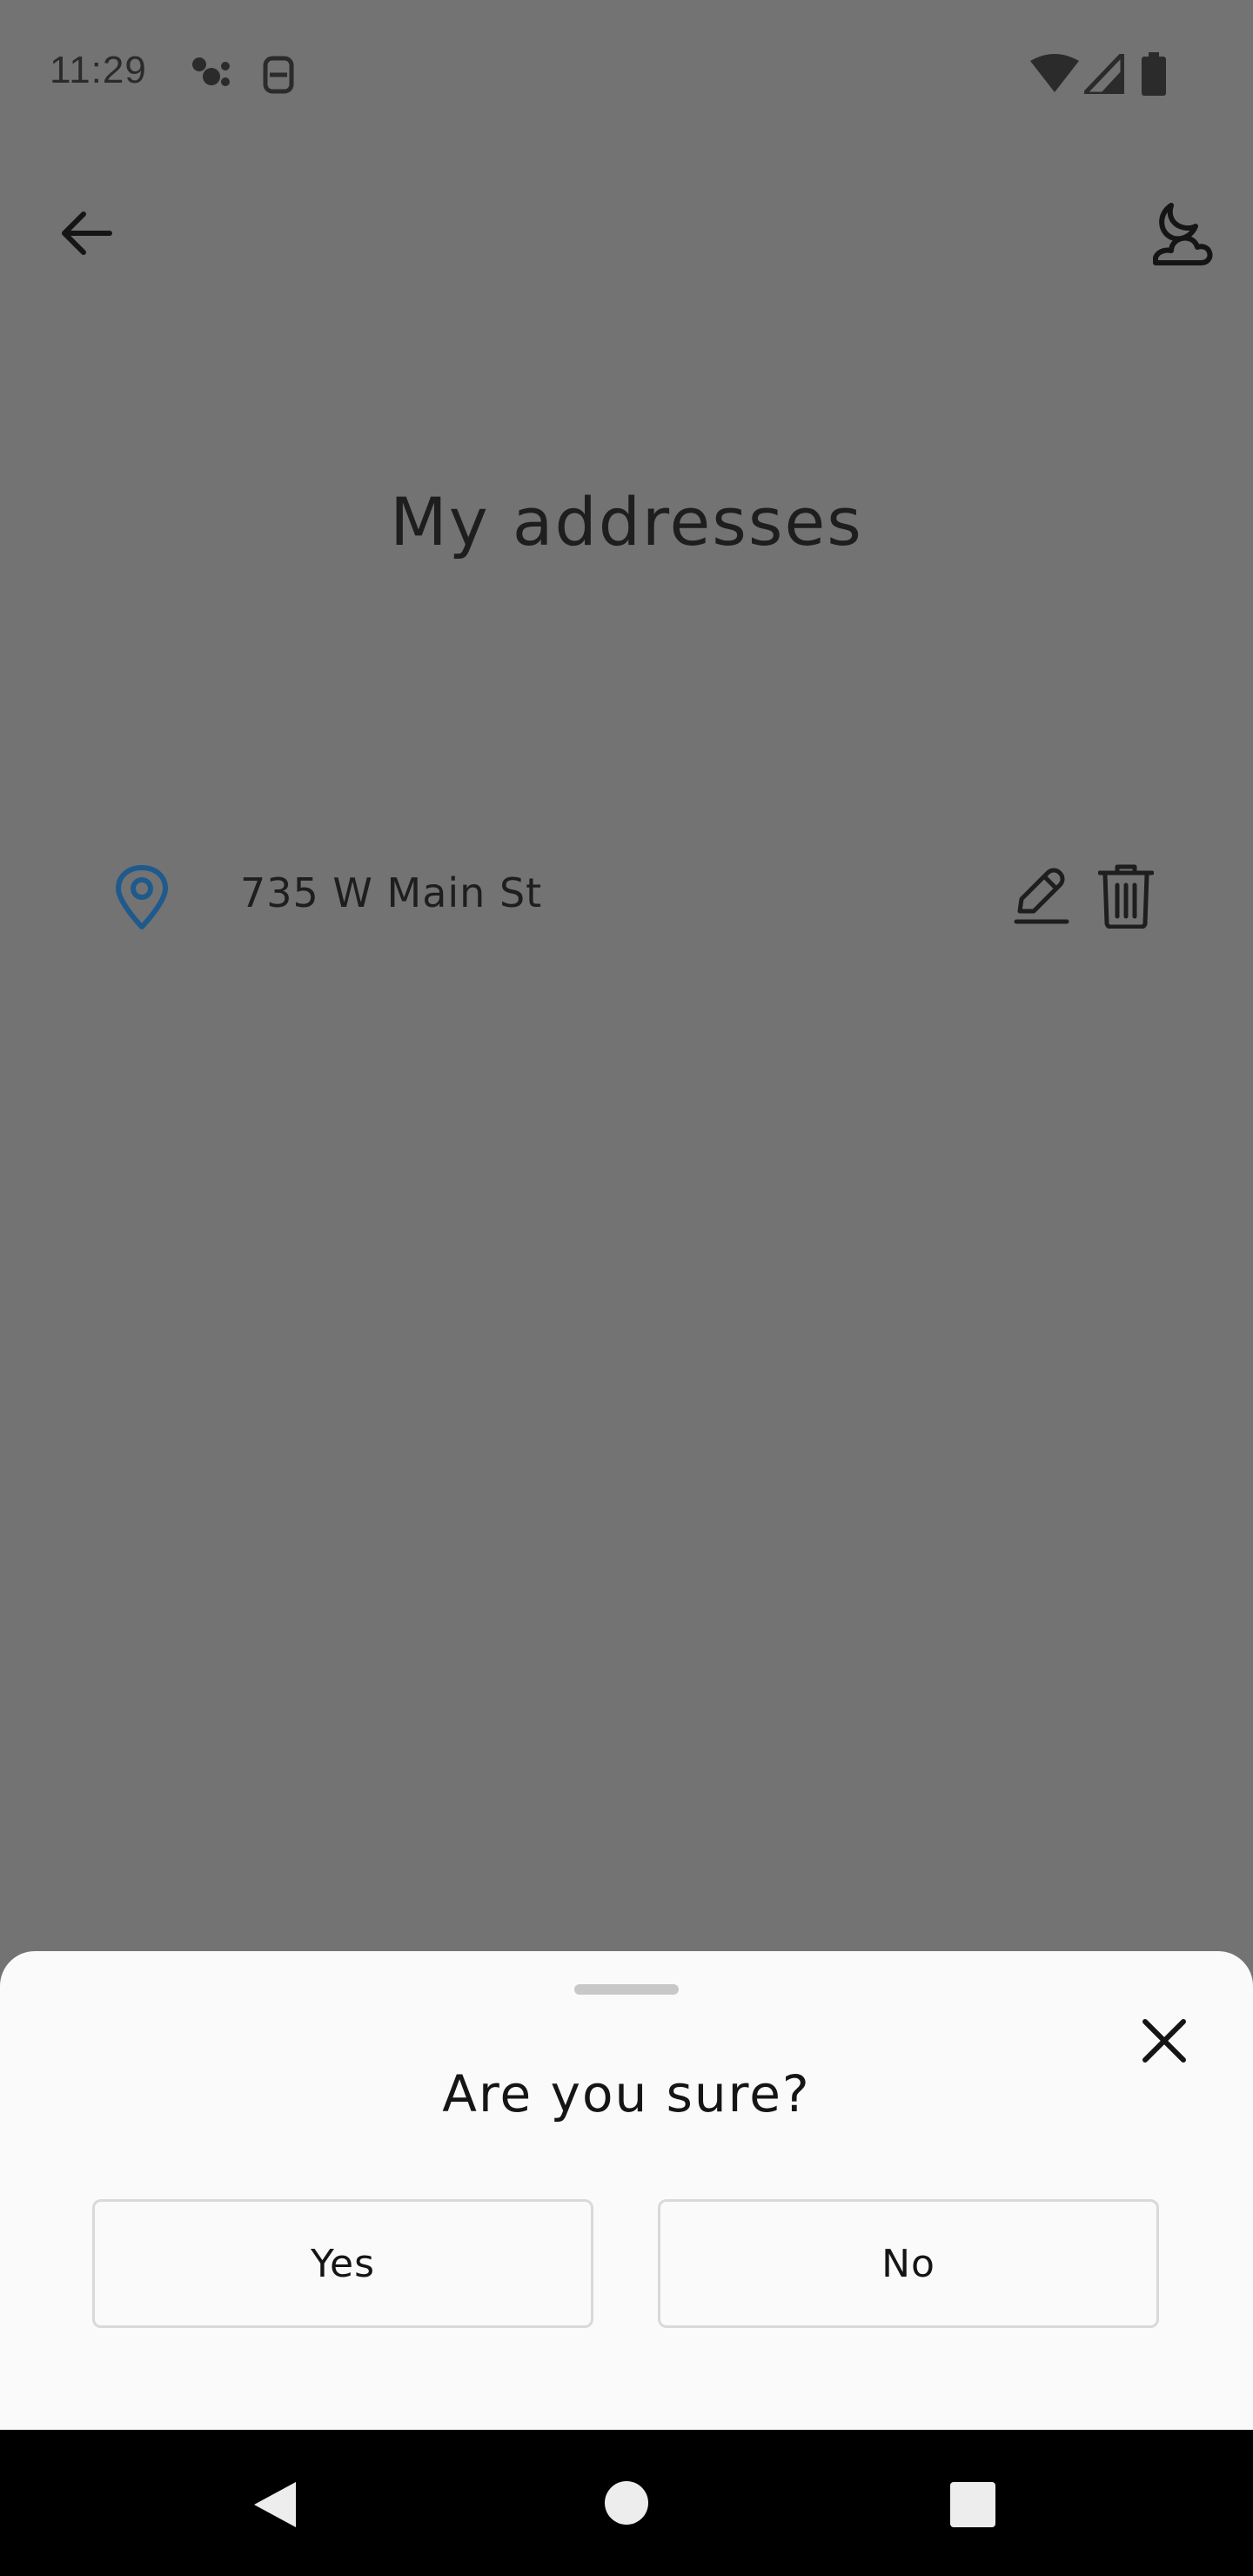  Describe the element at coordinates (142, 897) in the screenshot. I see `location-pin-icon` at that location.